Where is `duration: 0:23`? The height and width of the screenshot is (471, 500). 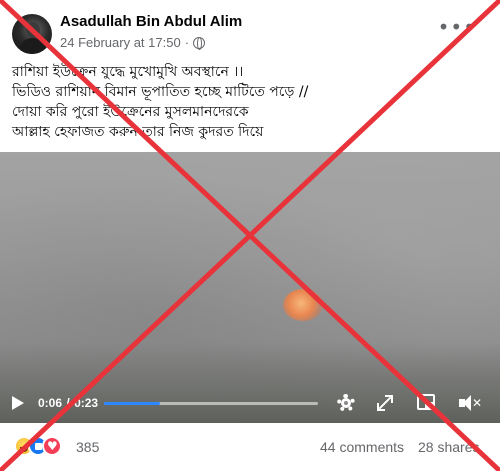
duration: 0:23 is located at coordinates (86, 403).